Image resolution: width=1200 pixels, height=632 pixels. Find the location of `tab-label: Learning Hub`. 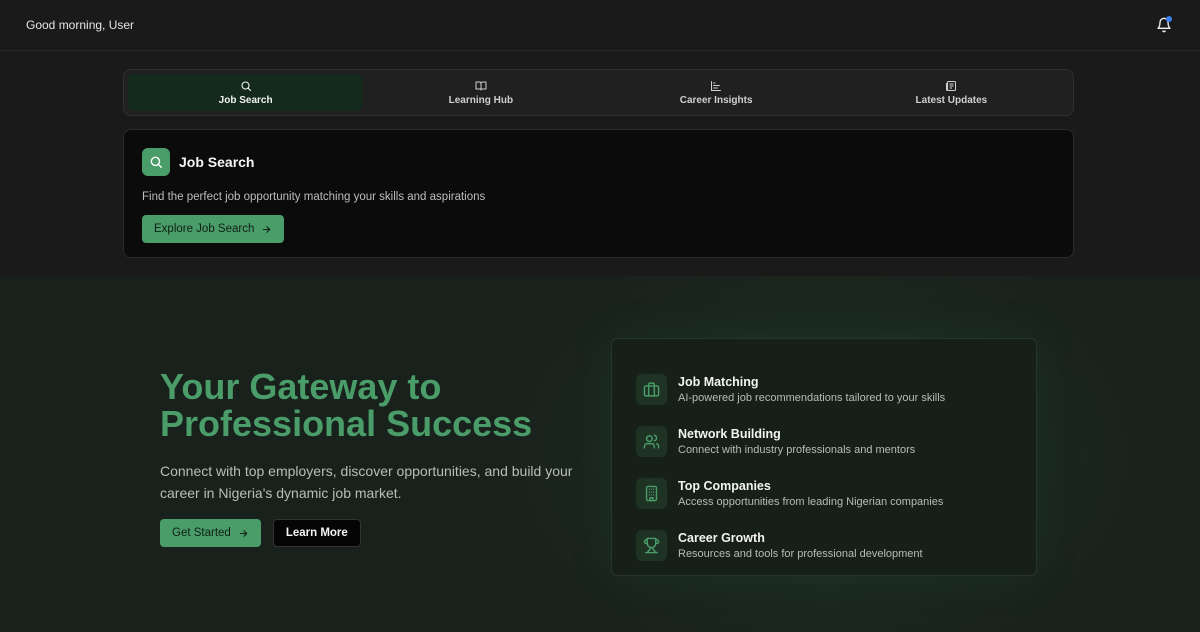

tab-label: Learning Hub is located at coordinates (481, 100).